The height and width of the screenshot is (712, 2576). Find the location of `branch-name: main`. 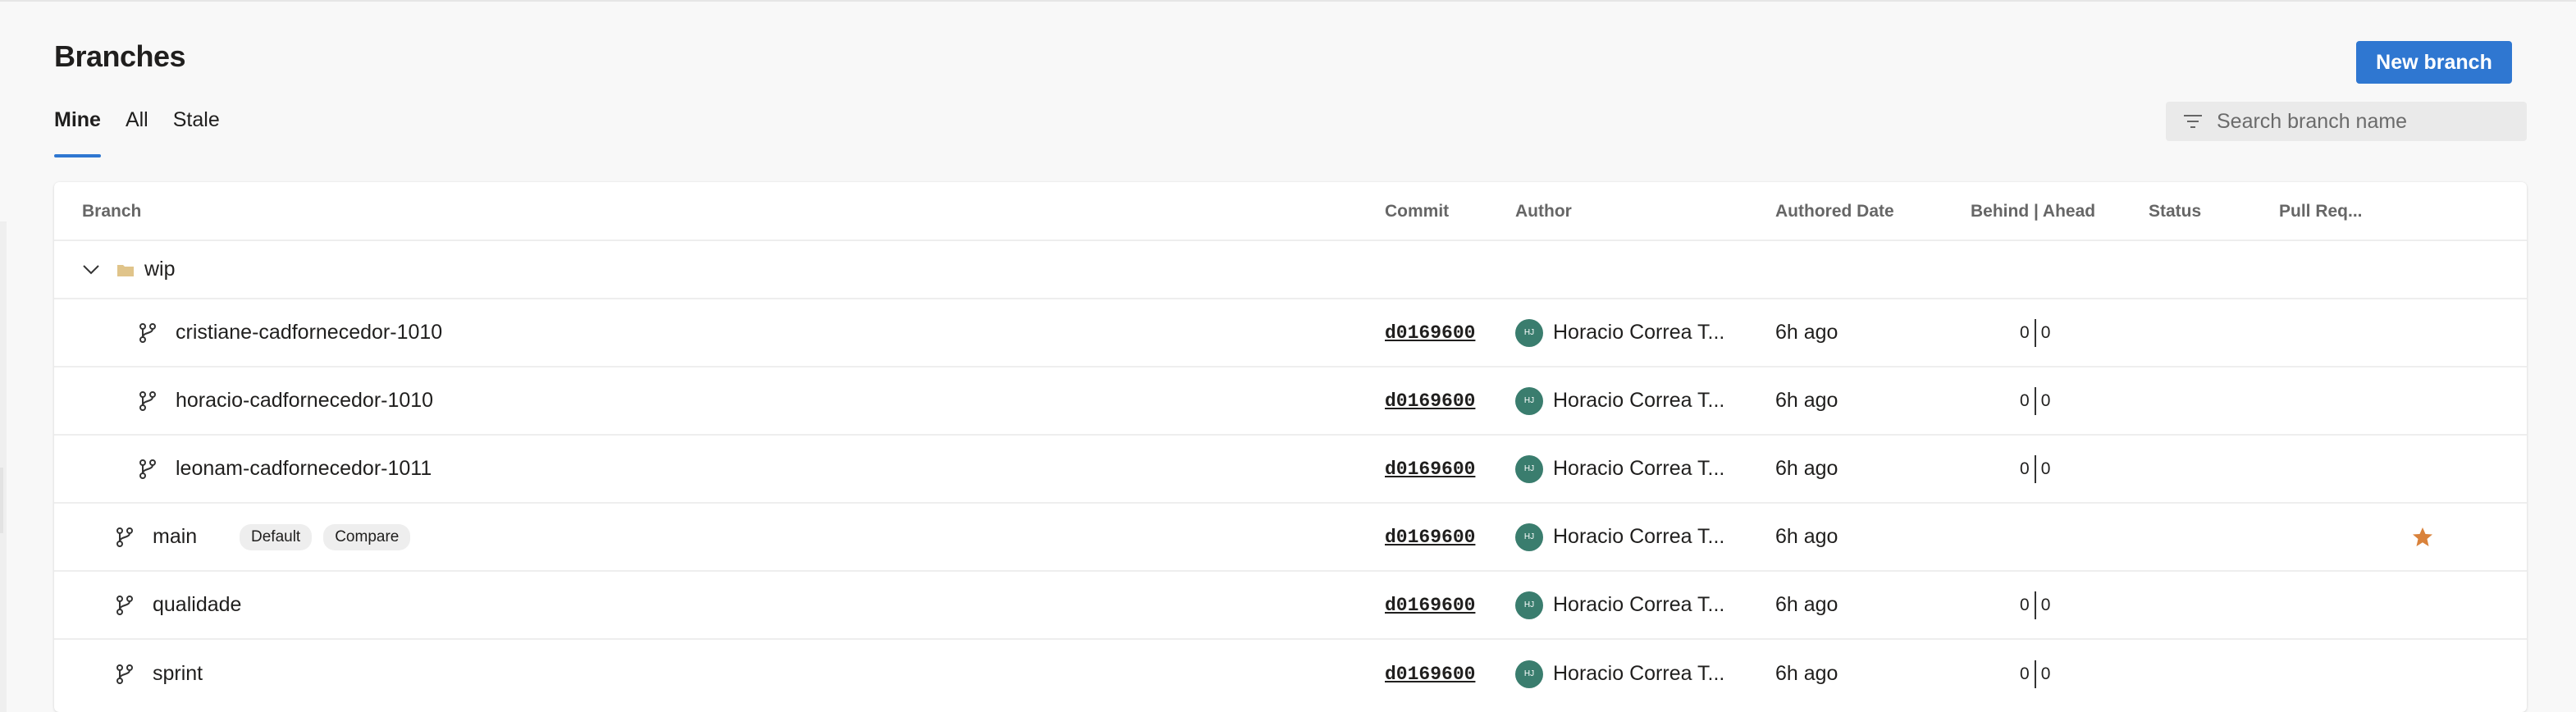

branch-name: main is located at coordinates (191, 537).